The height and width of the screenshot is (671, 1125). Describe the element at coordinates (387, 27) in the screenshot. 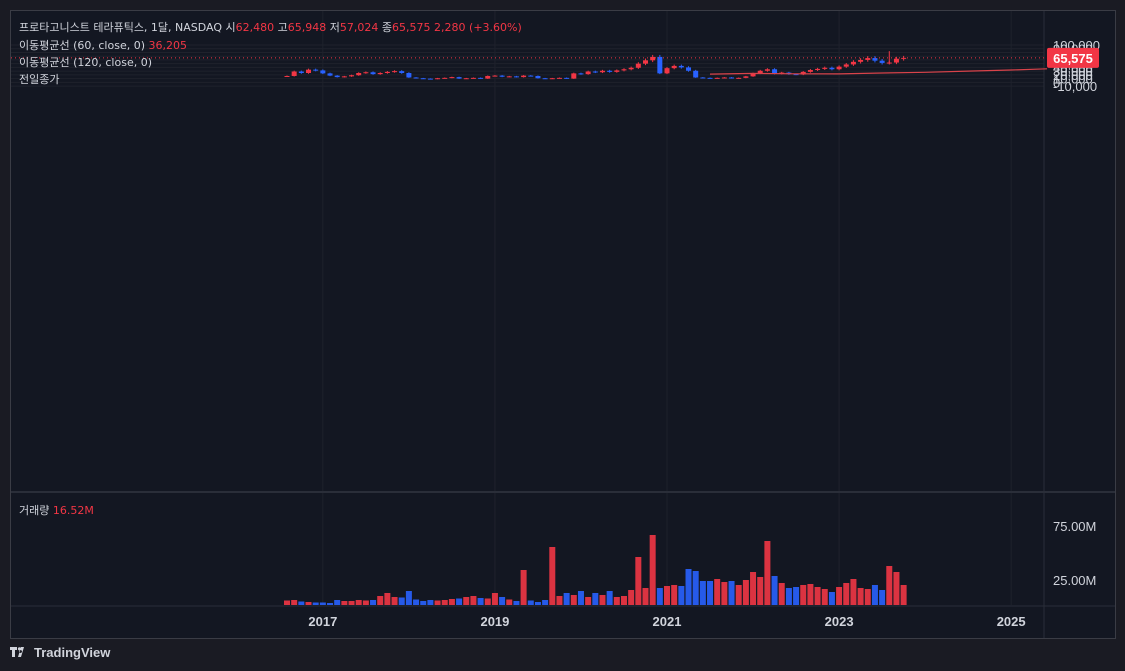

I see `close-label: 종` at that location.